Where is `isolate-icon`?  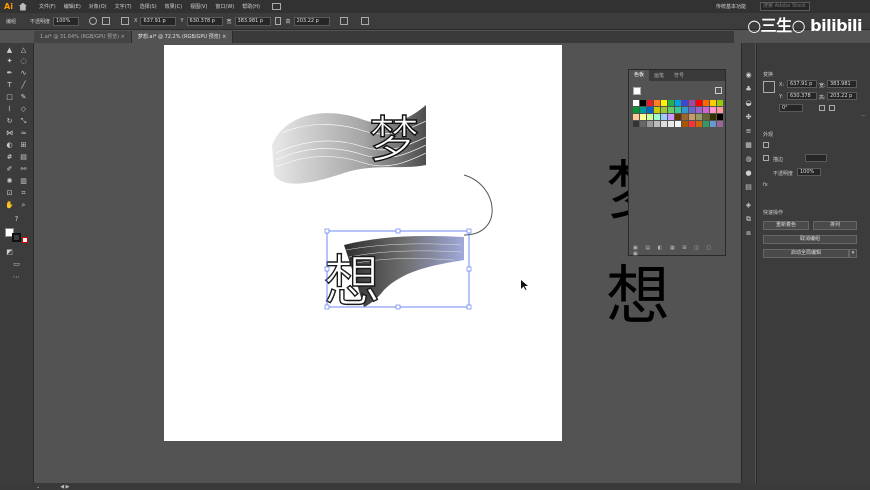
isolate-icon is located at coordinates (364, 21).